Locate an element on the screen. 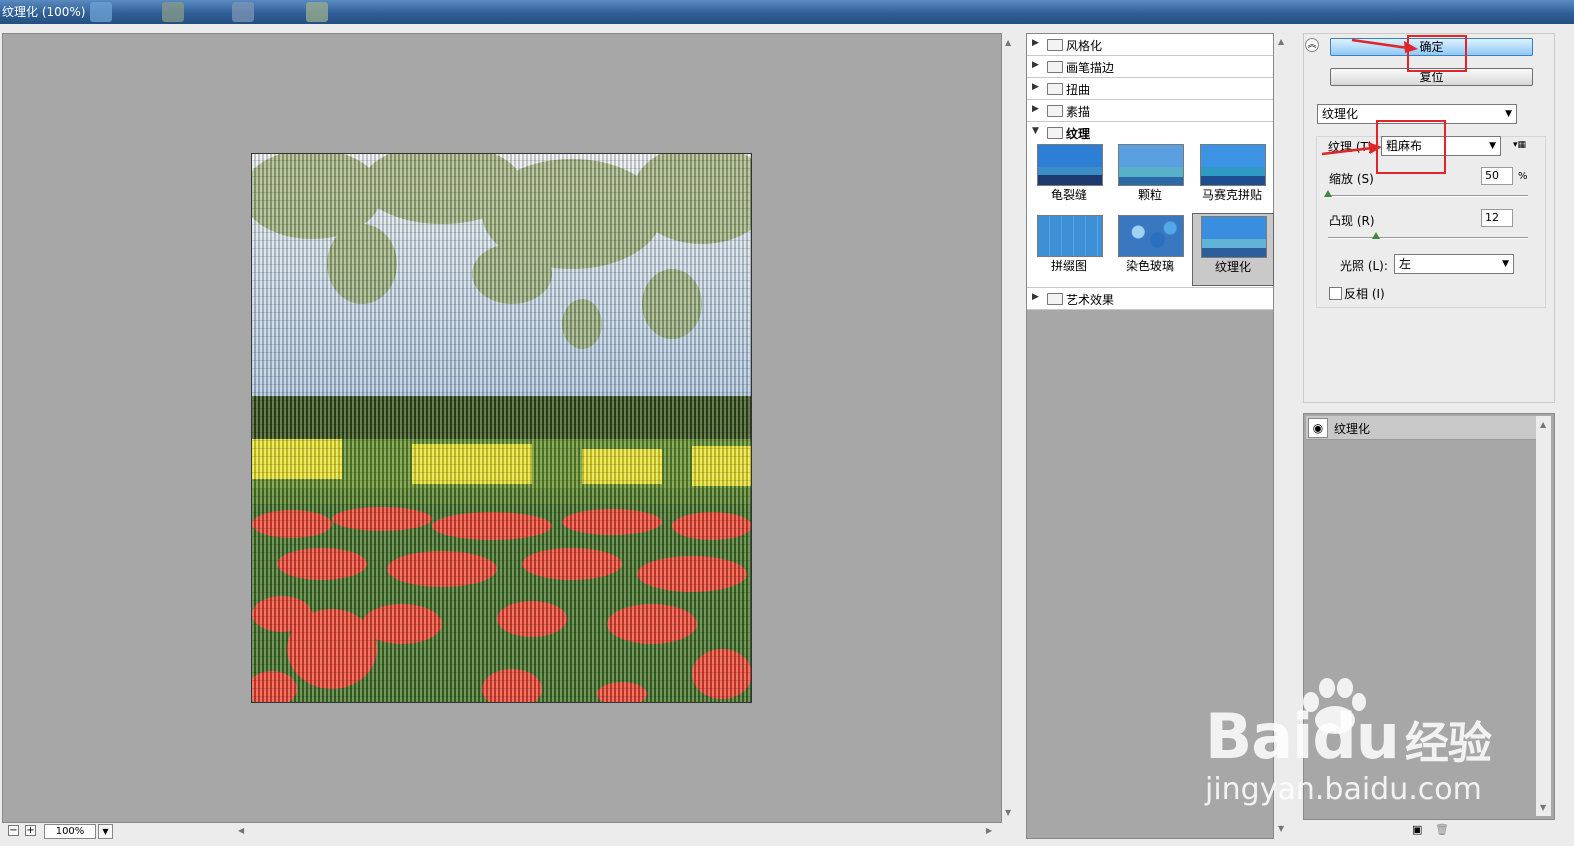 The width and height of the screenshot is (1574, 846). zoom-in-button: + is located at coordinates (30, 830).